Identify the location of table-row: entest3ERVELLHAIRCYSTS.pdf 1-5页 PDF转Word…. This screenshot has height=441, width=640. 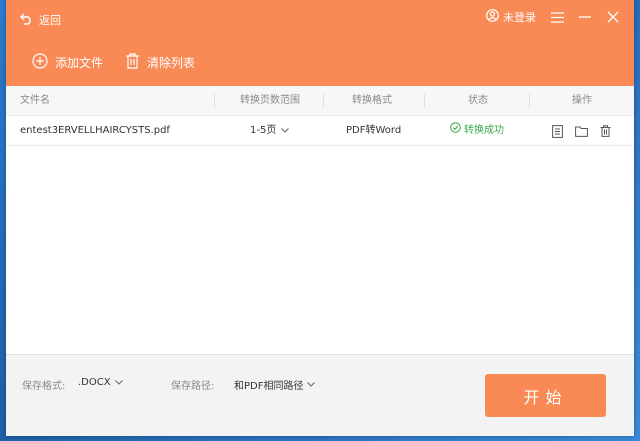
(320, 131).